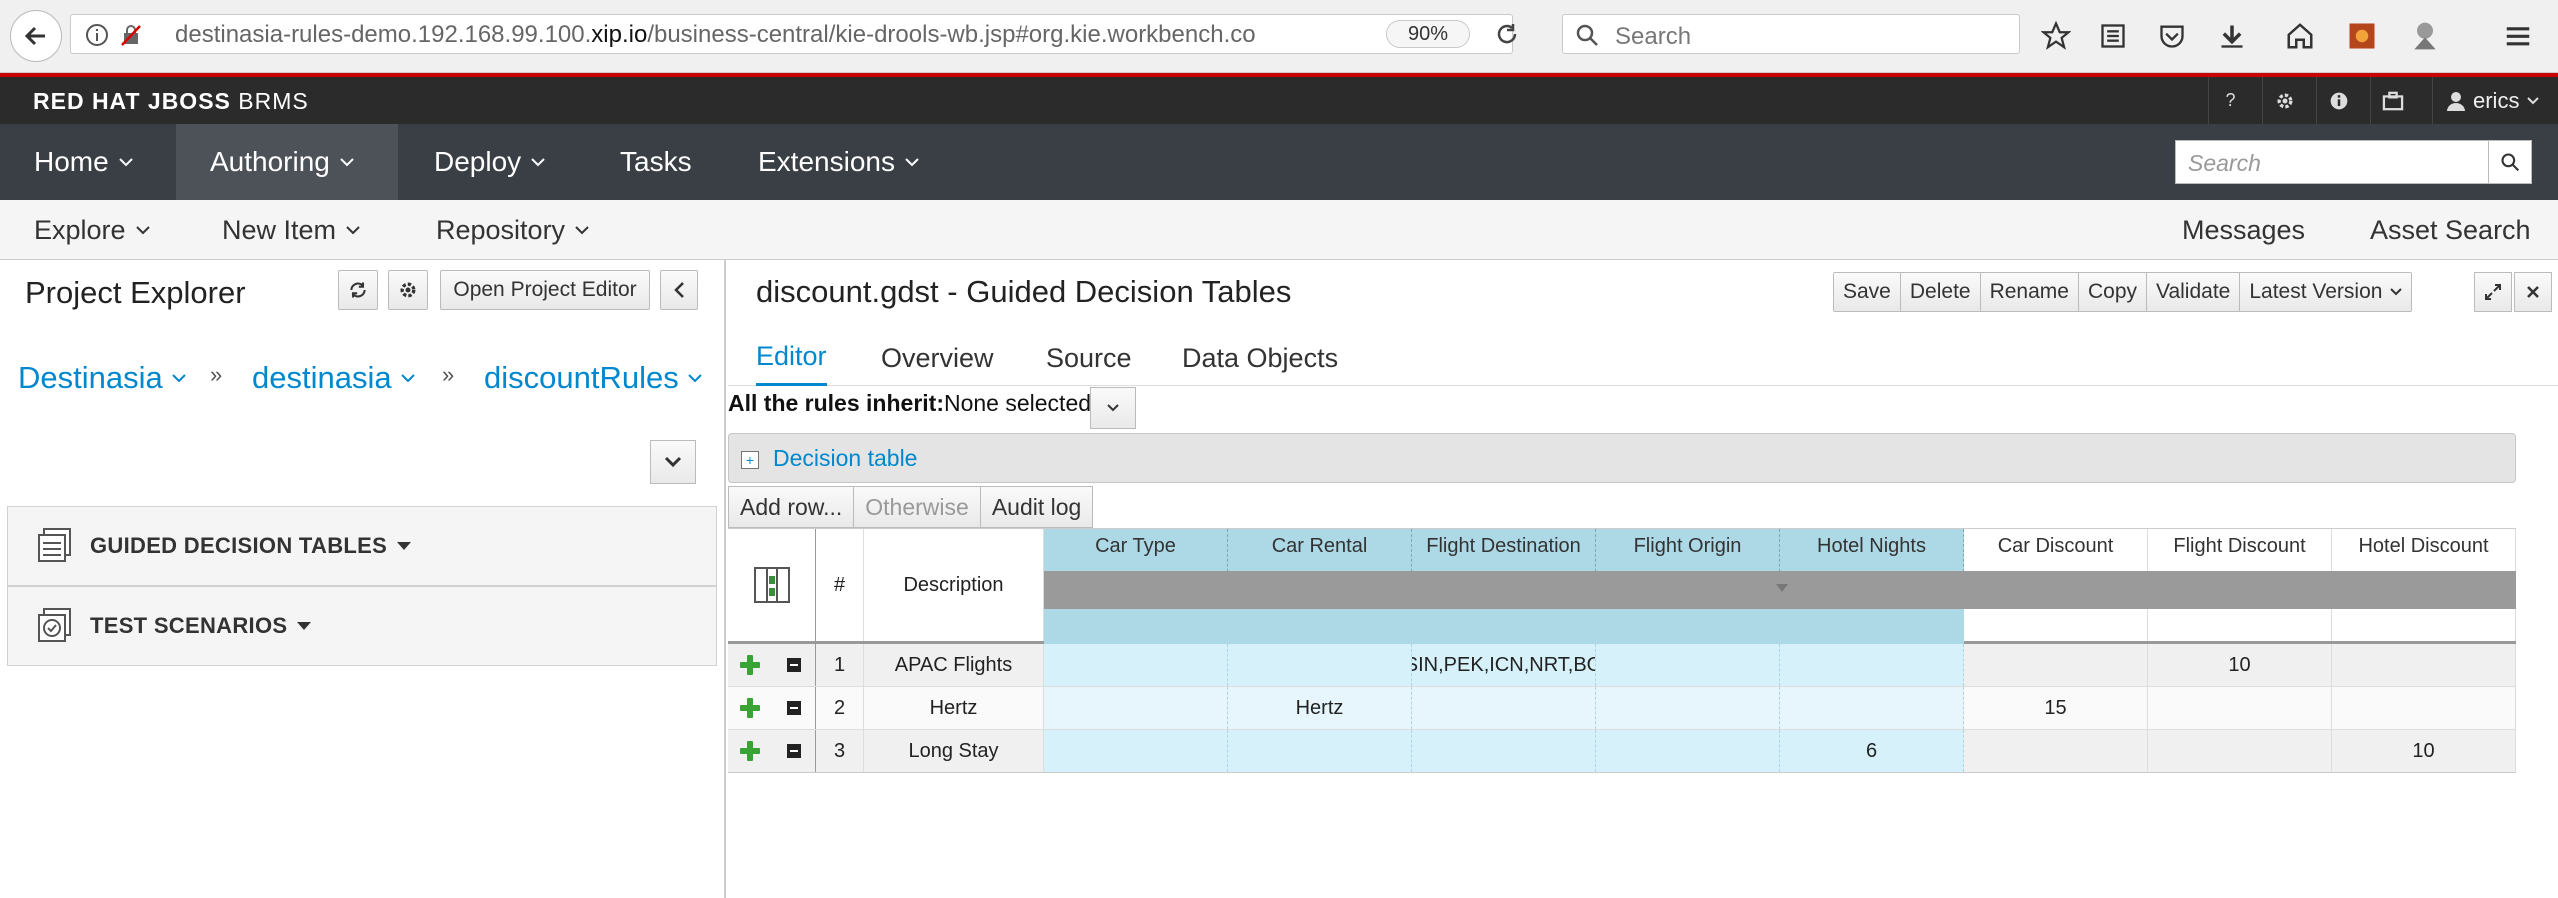 Image resolution: width=2558 pixels, height=898 pixels. What do you see at coordinates (2332, 162) in the screenshot?
I see `nav-search-input: Search` at bounding box center [2332, 162].